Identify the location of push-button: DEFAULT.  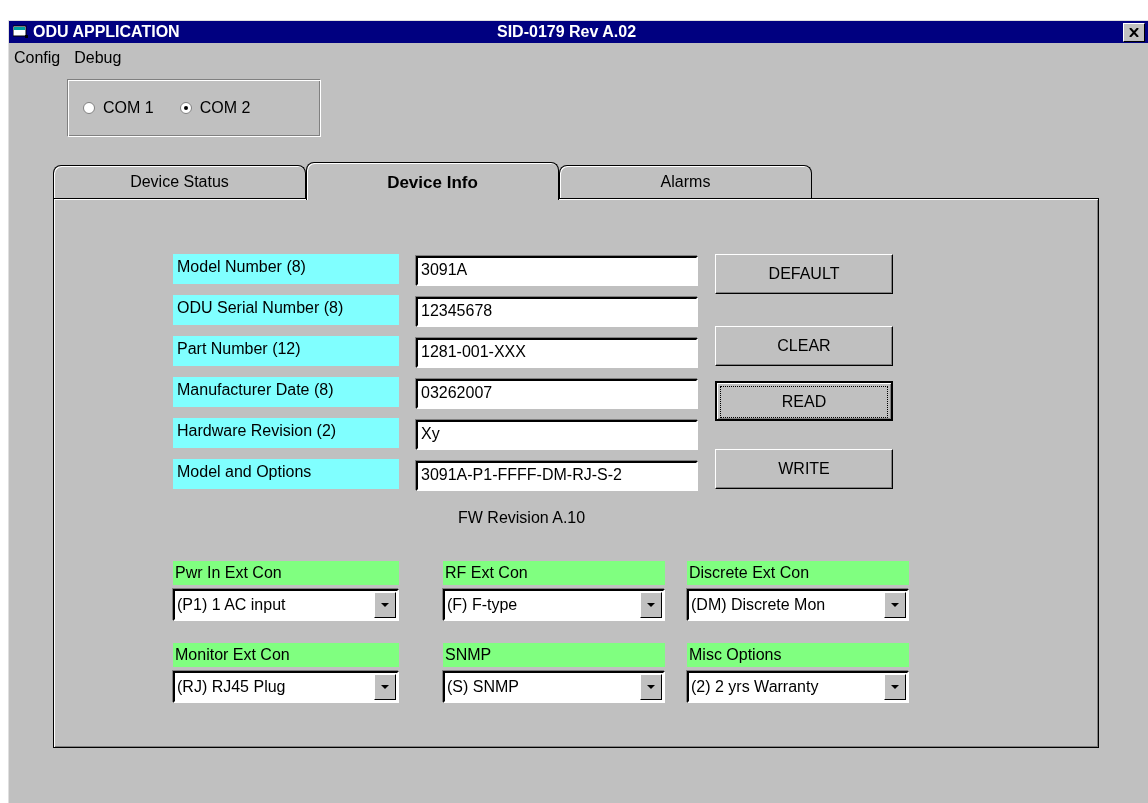
(804, 274).